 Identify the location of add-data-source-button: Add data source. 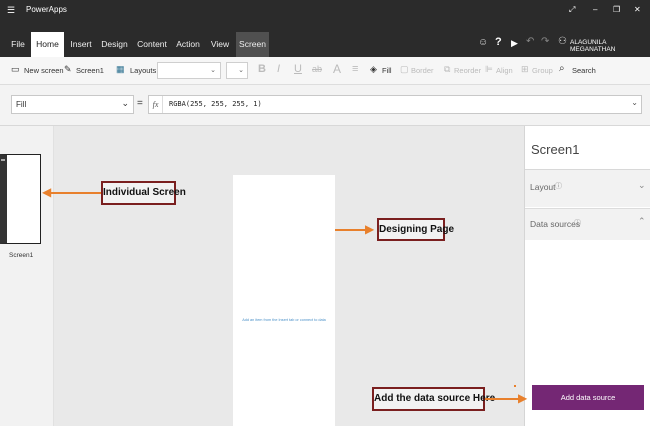
(588, 397).